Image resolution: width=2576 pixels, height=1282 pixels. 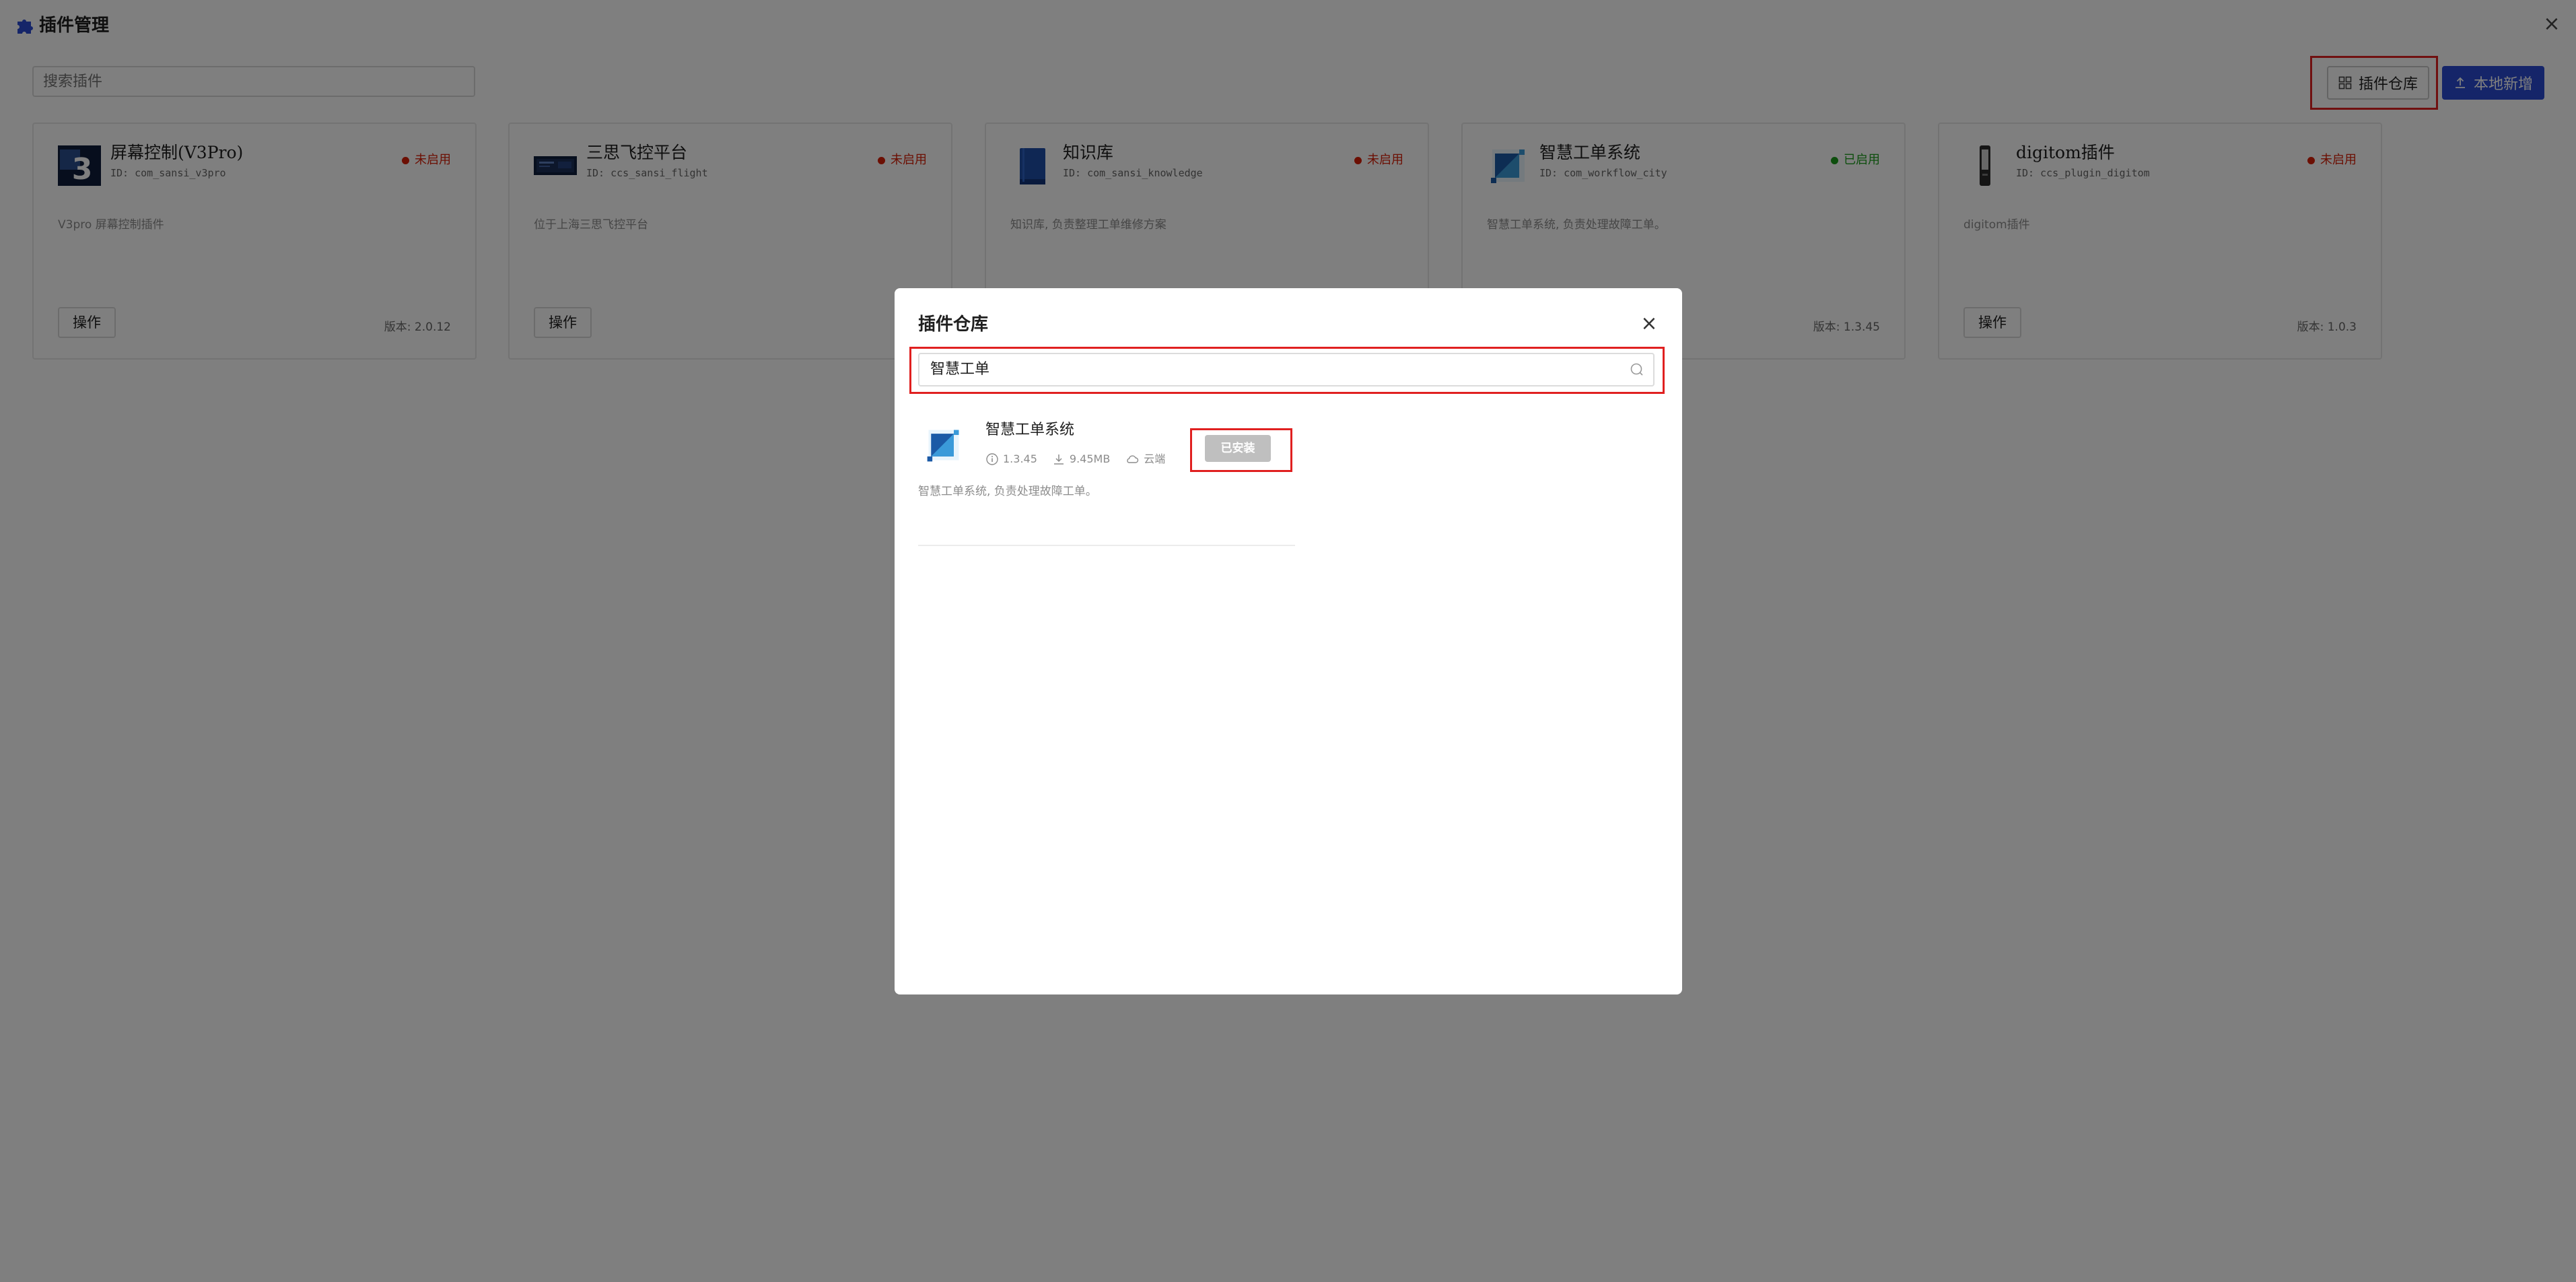 I want to click on close-icon: ×, so click(x=1649, y=324).